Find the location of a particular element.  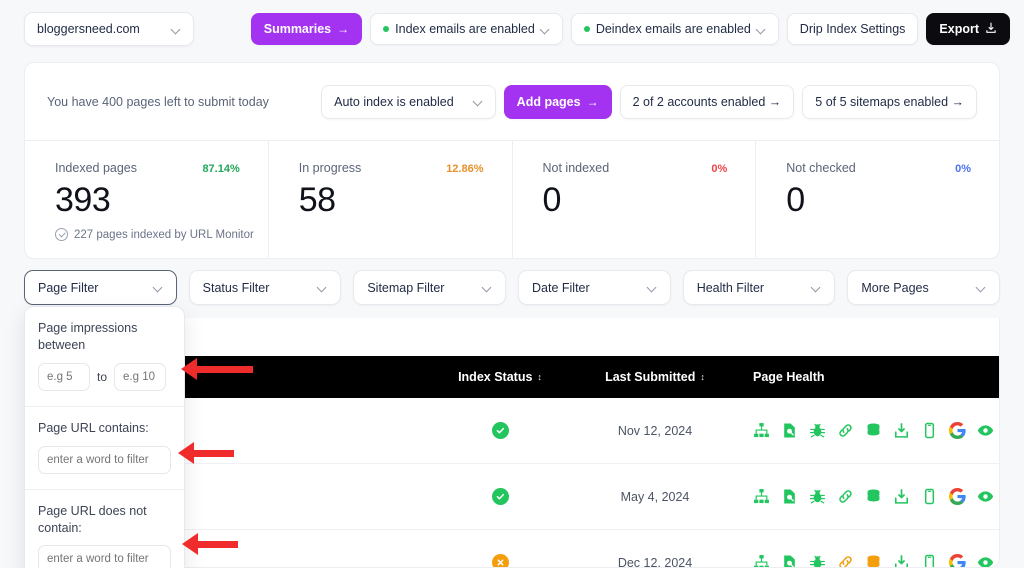

filter-page: Page Filter is located at coordinates (100, 287).